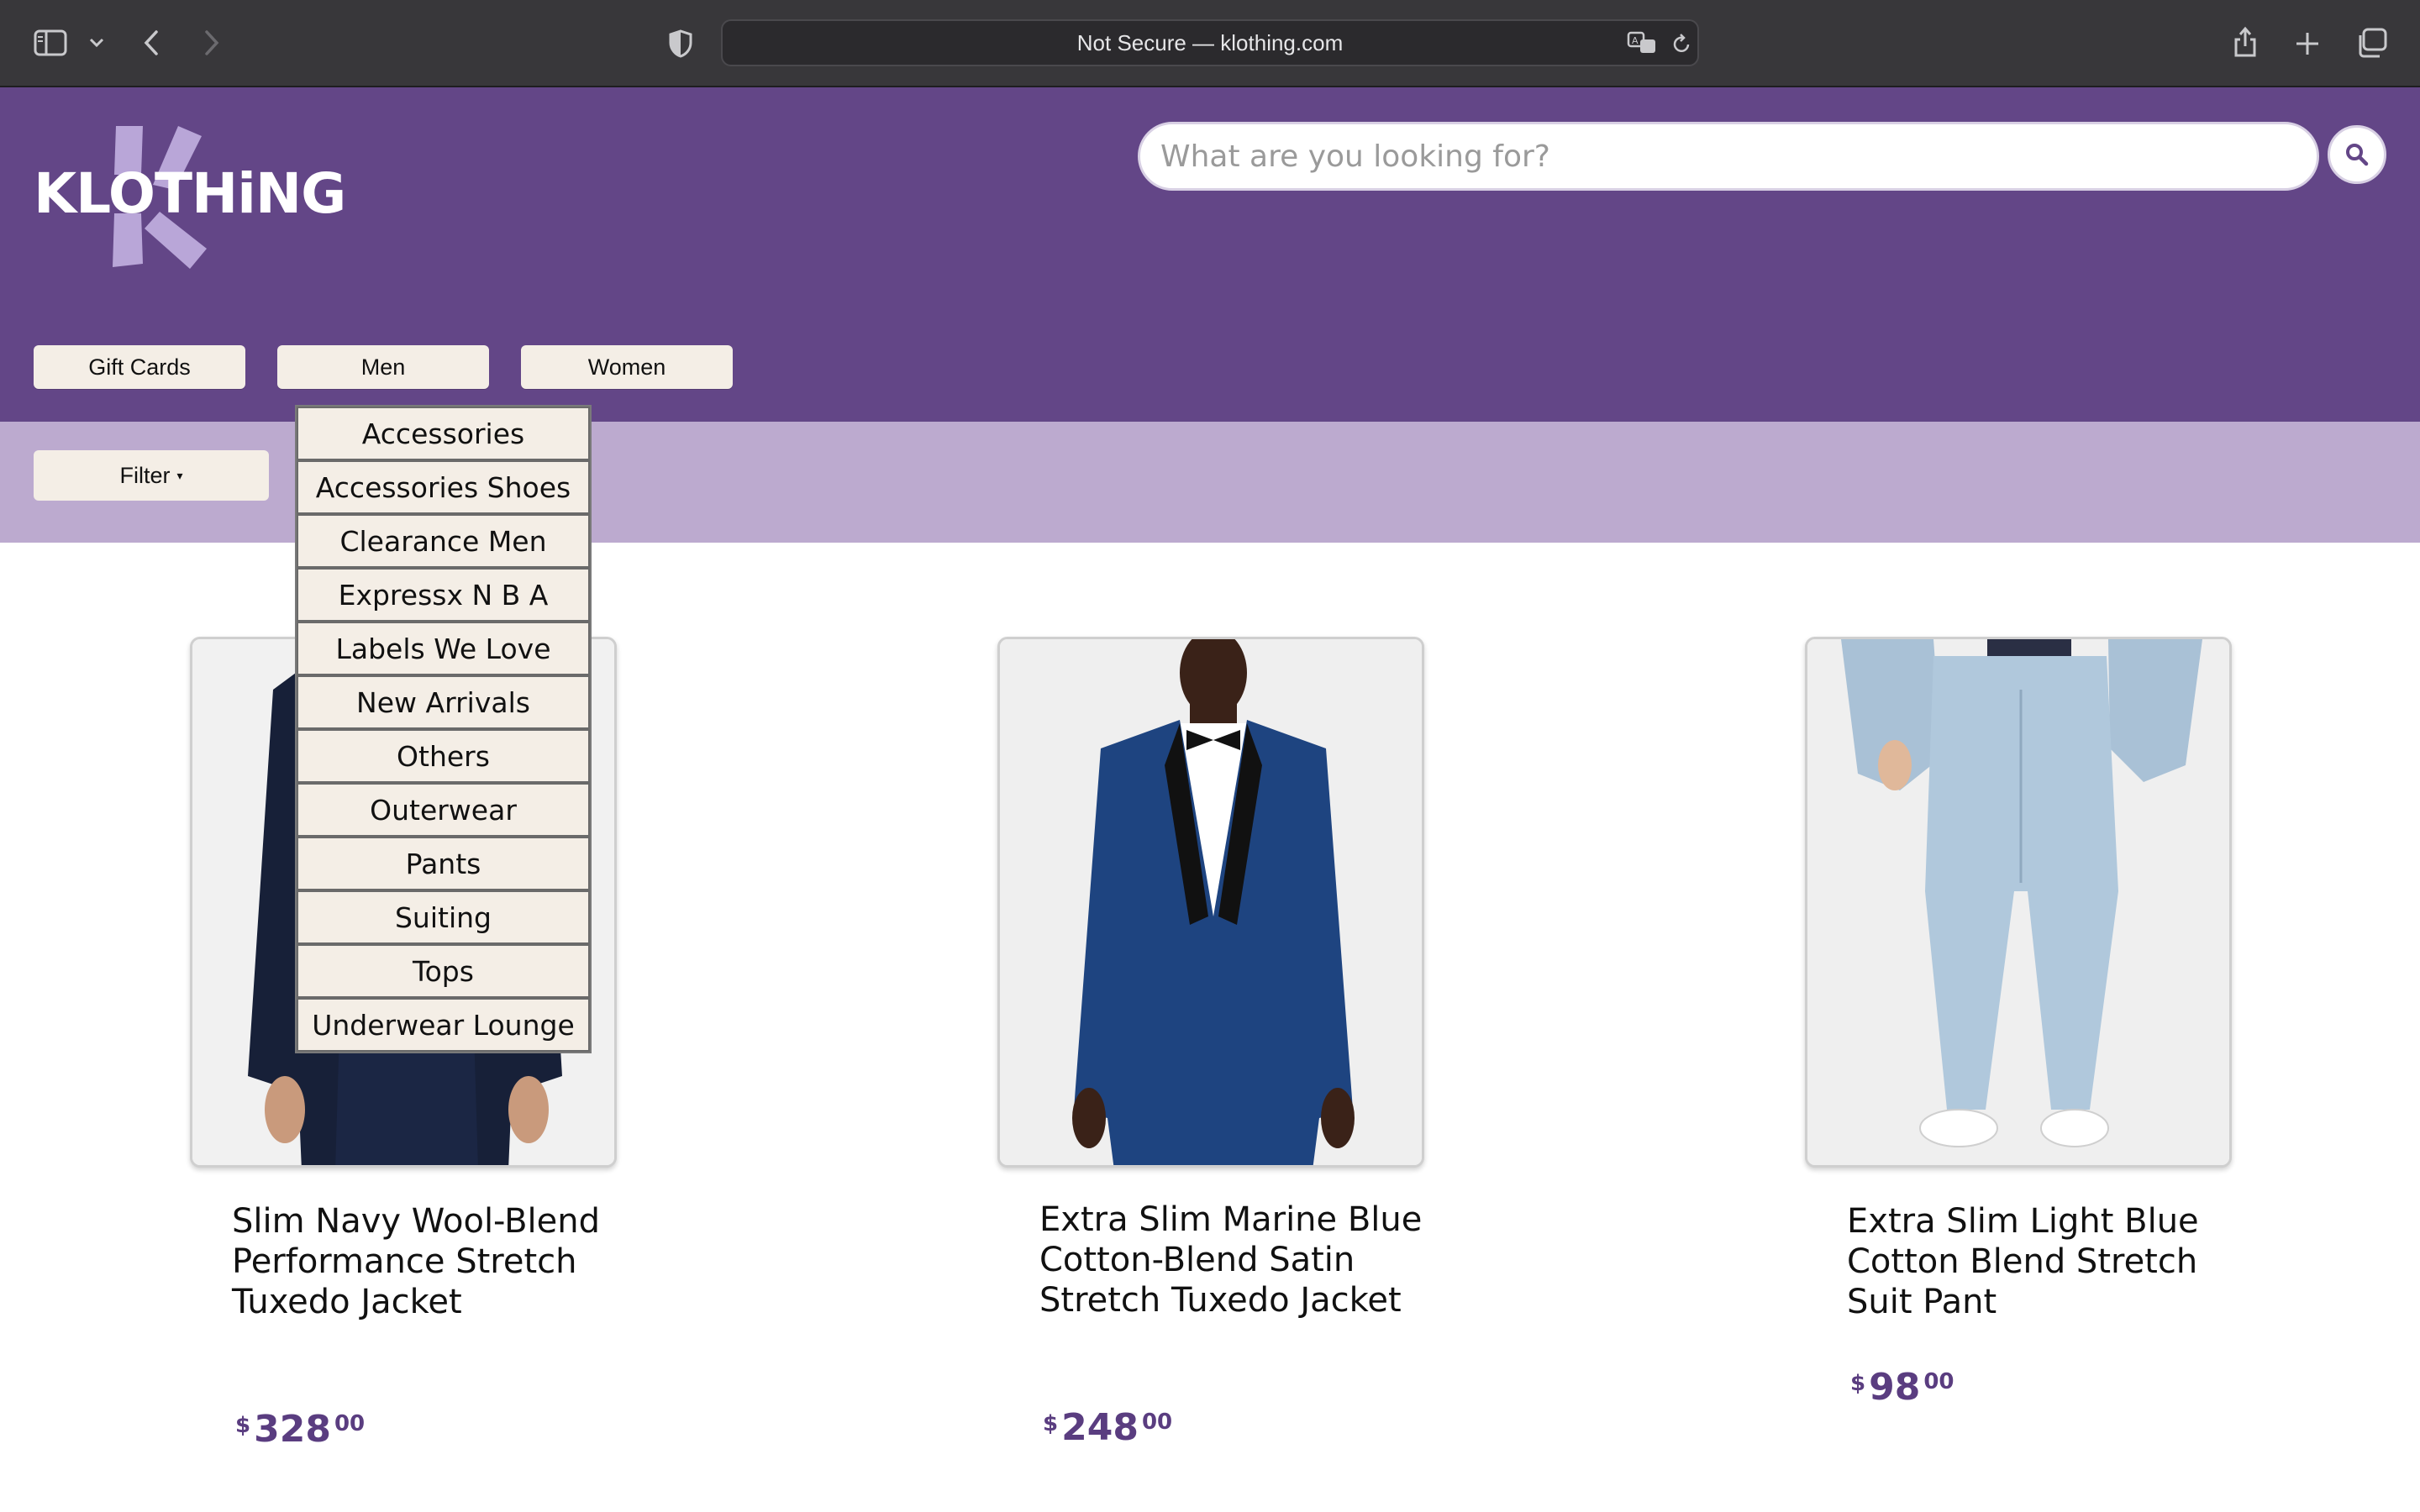  What do you see at coordinates (1210, 902) in the screenshot?
I see `product-image-marine-blue-tuxedo-jacket` at bounding box center [1210, 902].